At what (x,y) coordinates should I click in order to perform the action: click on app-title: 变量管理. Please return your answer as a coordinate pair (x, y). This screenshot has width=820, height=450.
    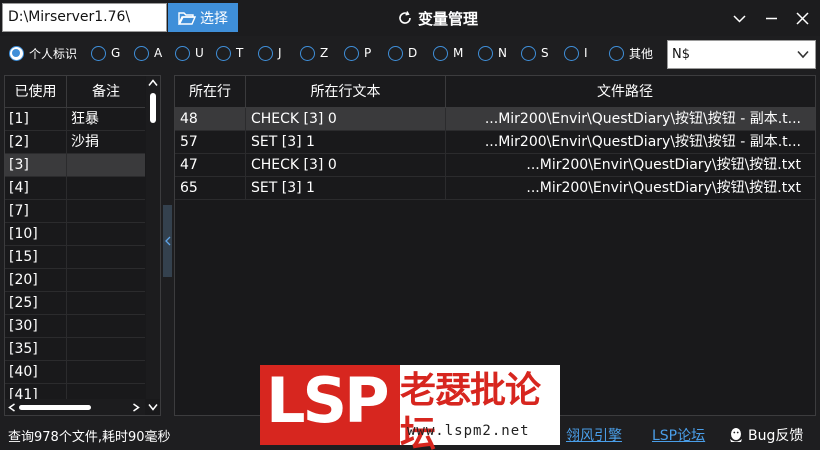
    Looking at the image, I should click on (438, 18).